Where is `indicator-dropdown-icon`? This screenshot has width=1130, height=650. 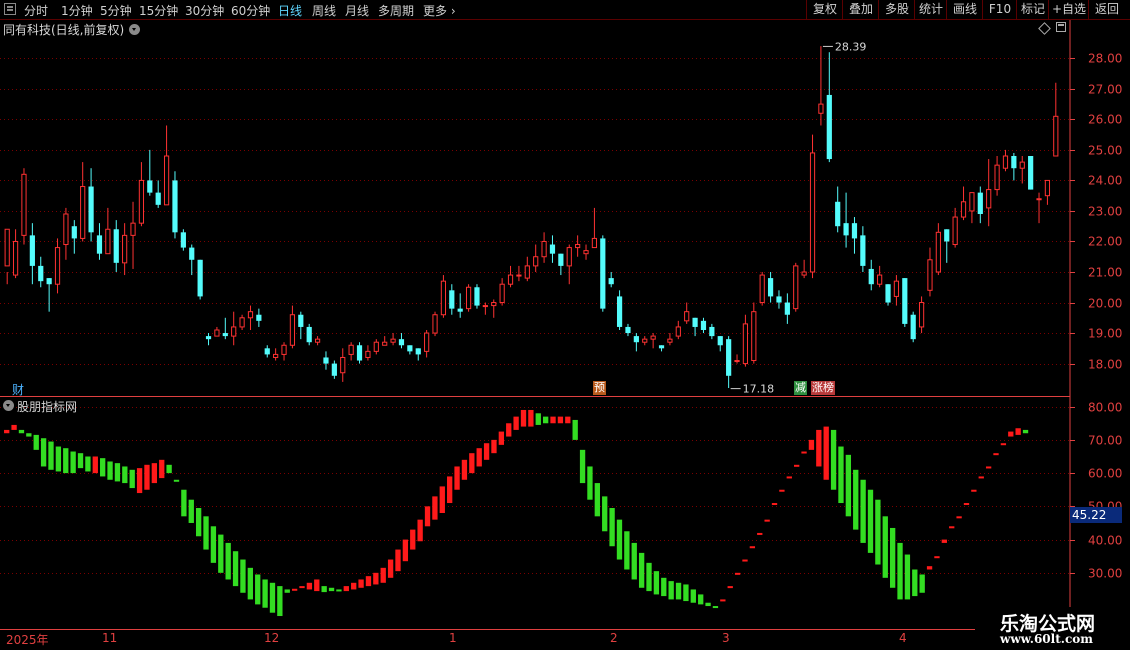
indicator-dropdown-icon is located at coordinates (8, 405).